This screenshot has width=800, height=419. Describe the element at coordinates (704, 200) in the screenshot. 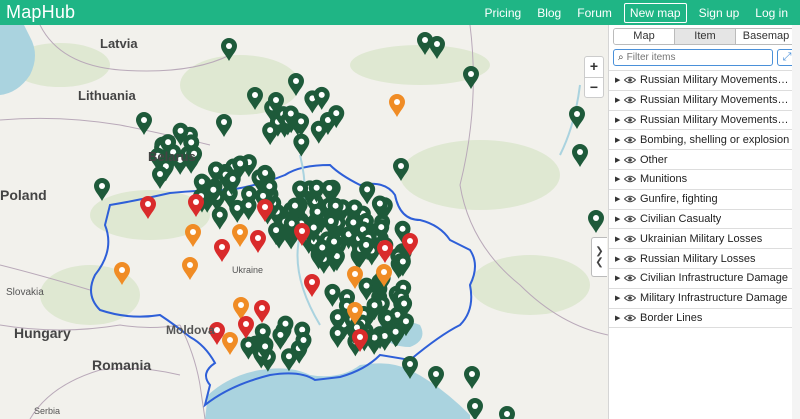

I see `layer-item: ▶ Gunfire, fighting` at that location.